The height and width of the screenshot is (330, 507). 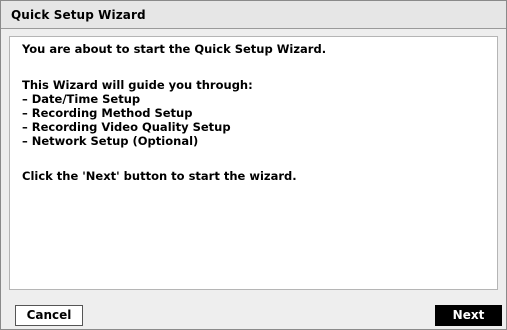 What do you see at coordinates (49, 315) in the screenshot?
I see `cancel-button: Cancel` at bounding box center [49, 315].